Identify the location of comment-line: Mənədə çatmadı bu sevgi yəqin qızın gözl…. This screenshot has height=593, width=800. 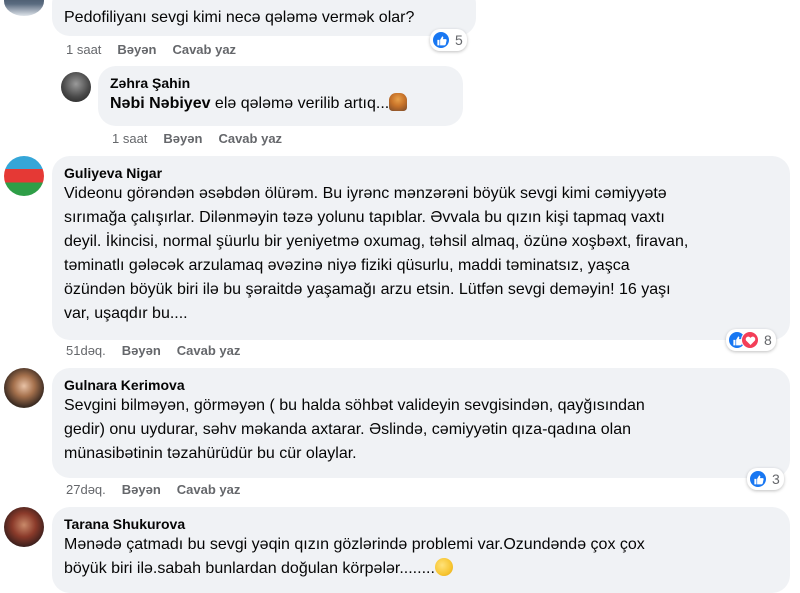
(354, 544).